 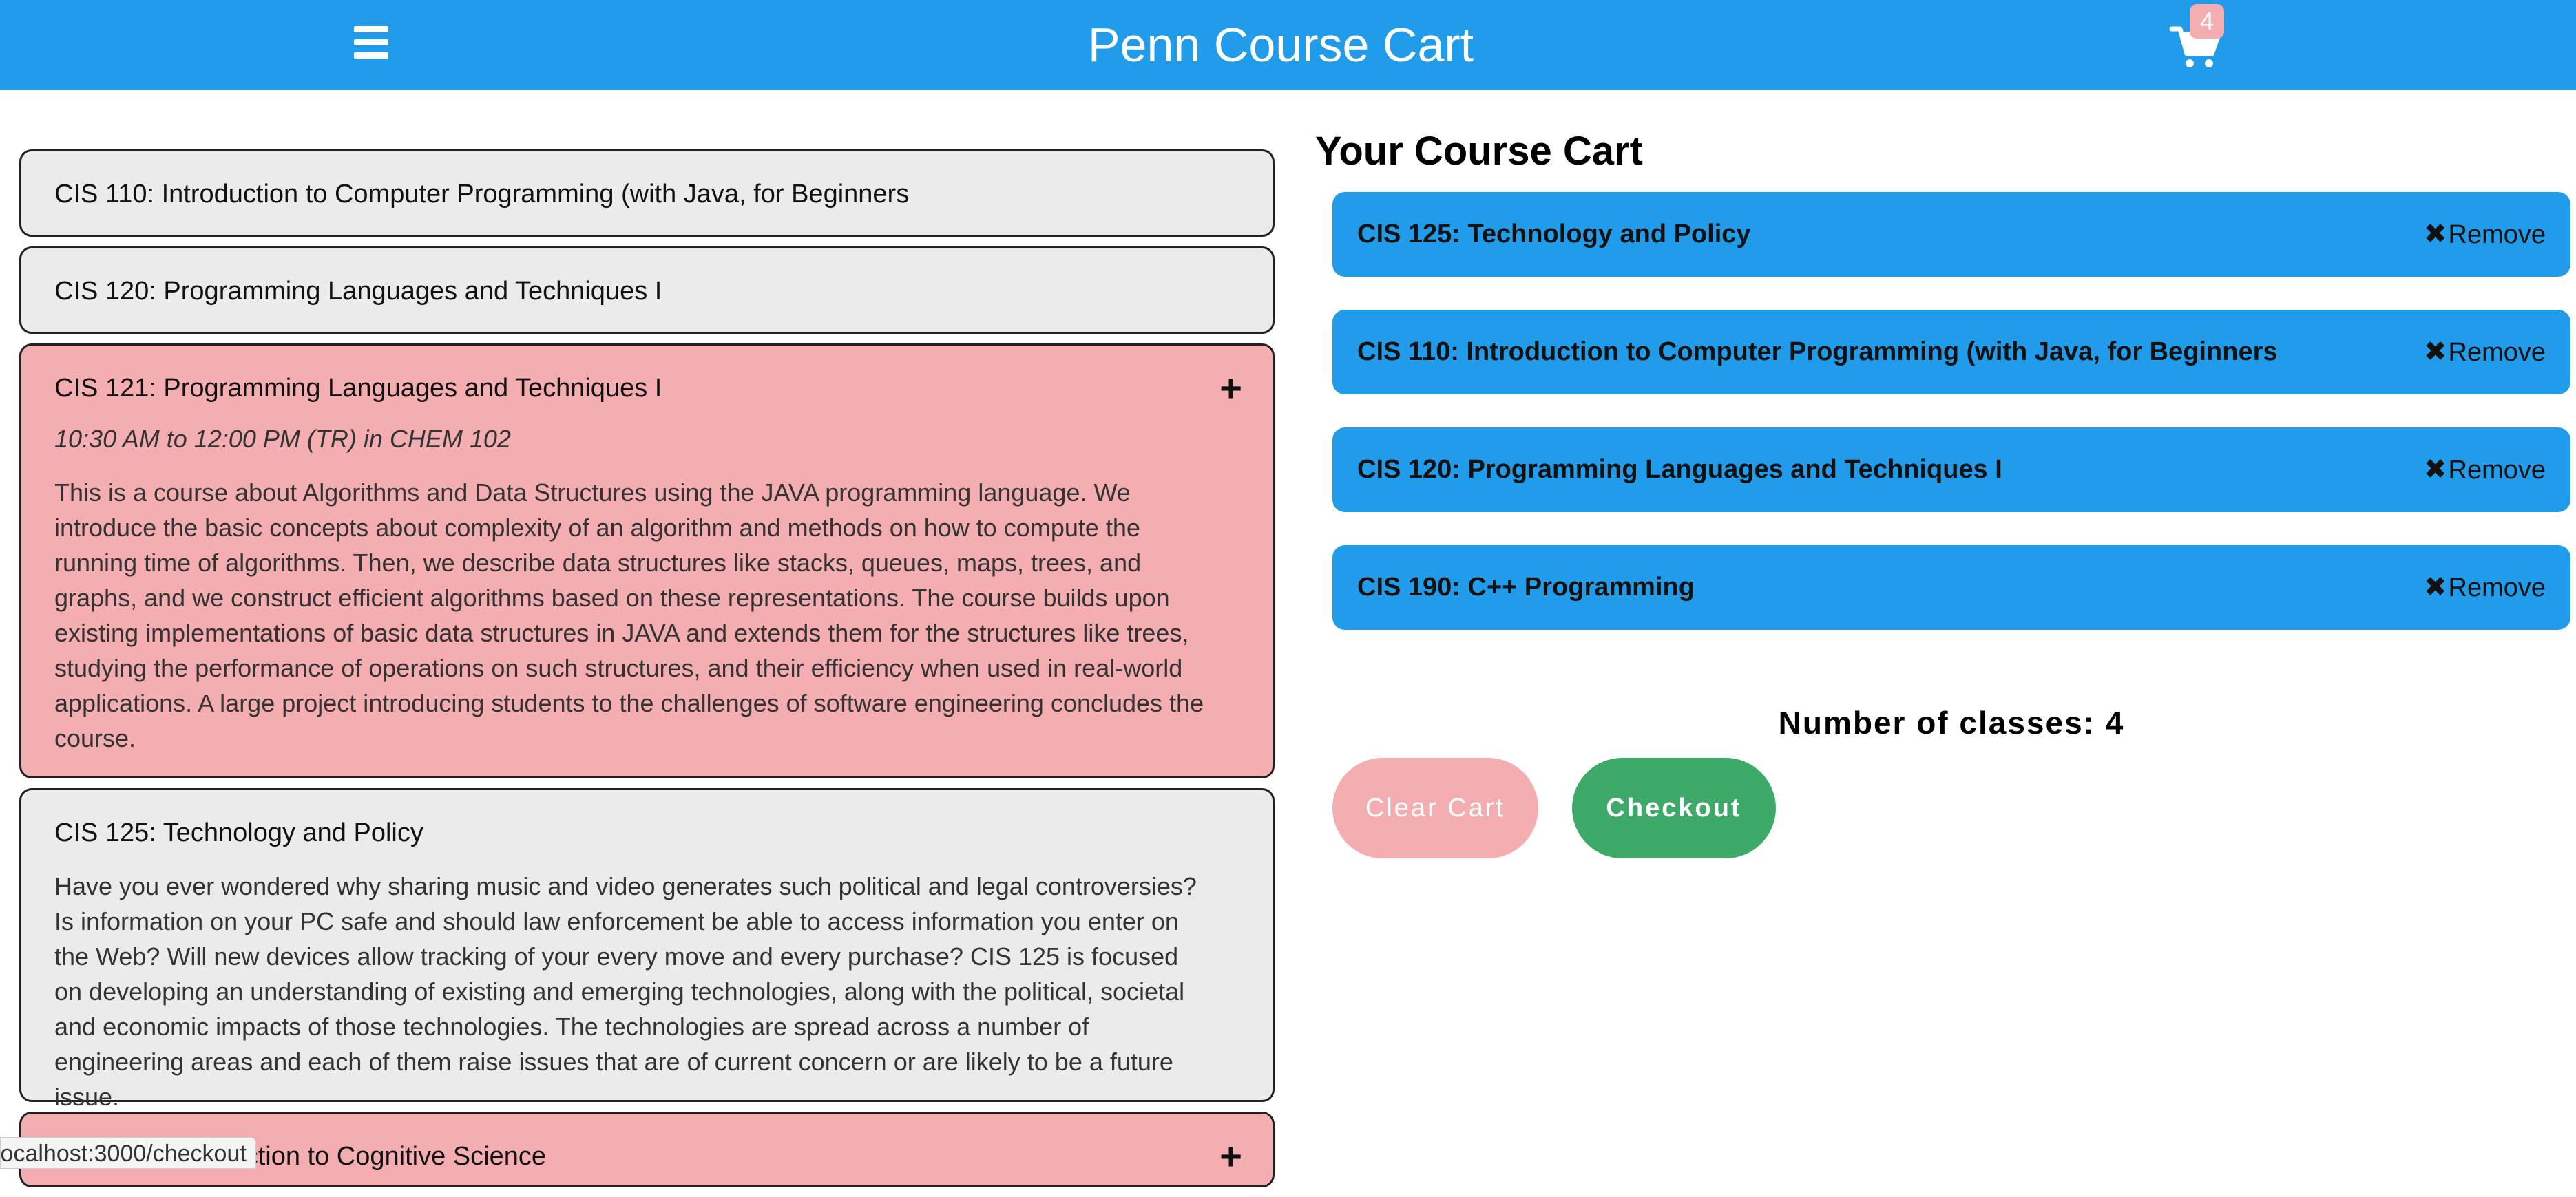 I want to click on cart-item-title: CIS 190: C++ Programming, so click(x=1526, y=587).